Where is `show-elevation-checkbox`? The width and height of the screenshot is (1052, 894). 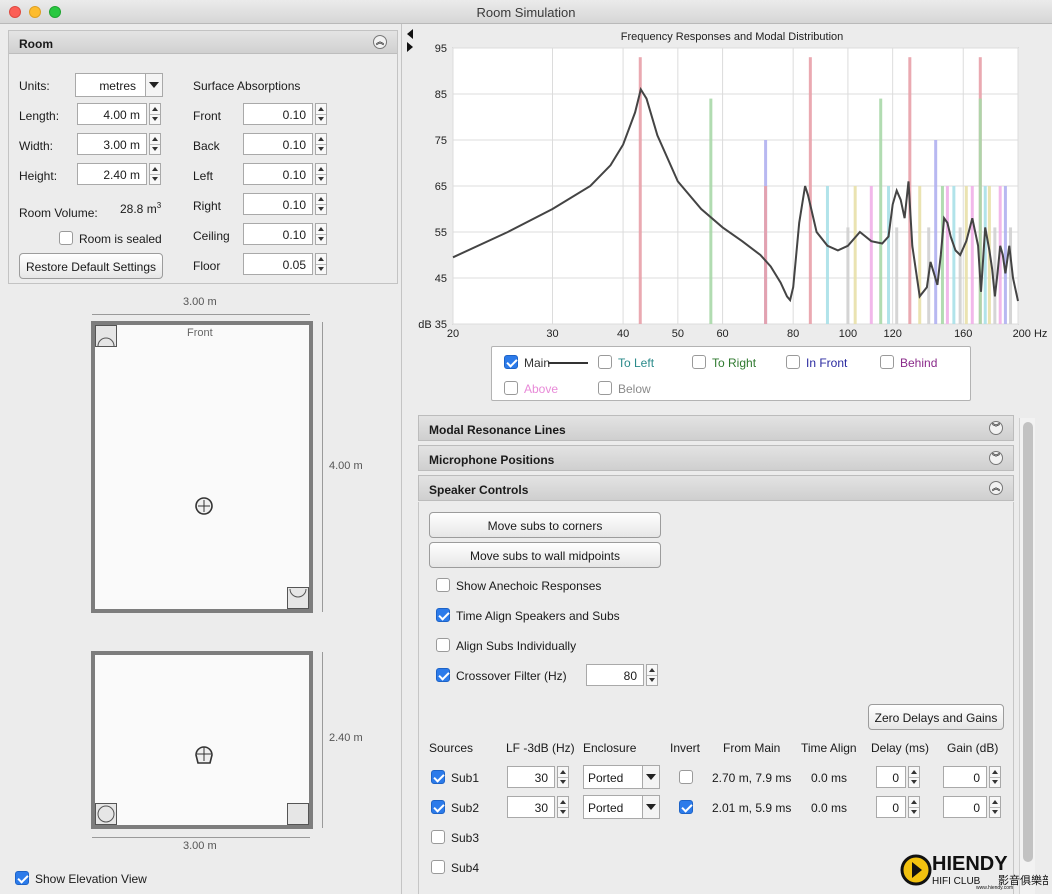 show-elevation-checkbox is located at coordinates (22, 878).